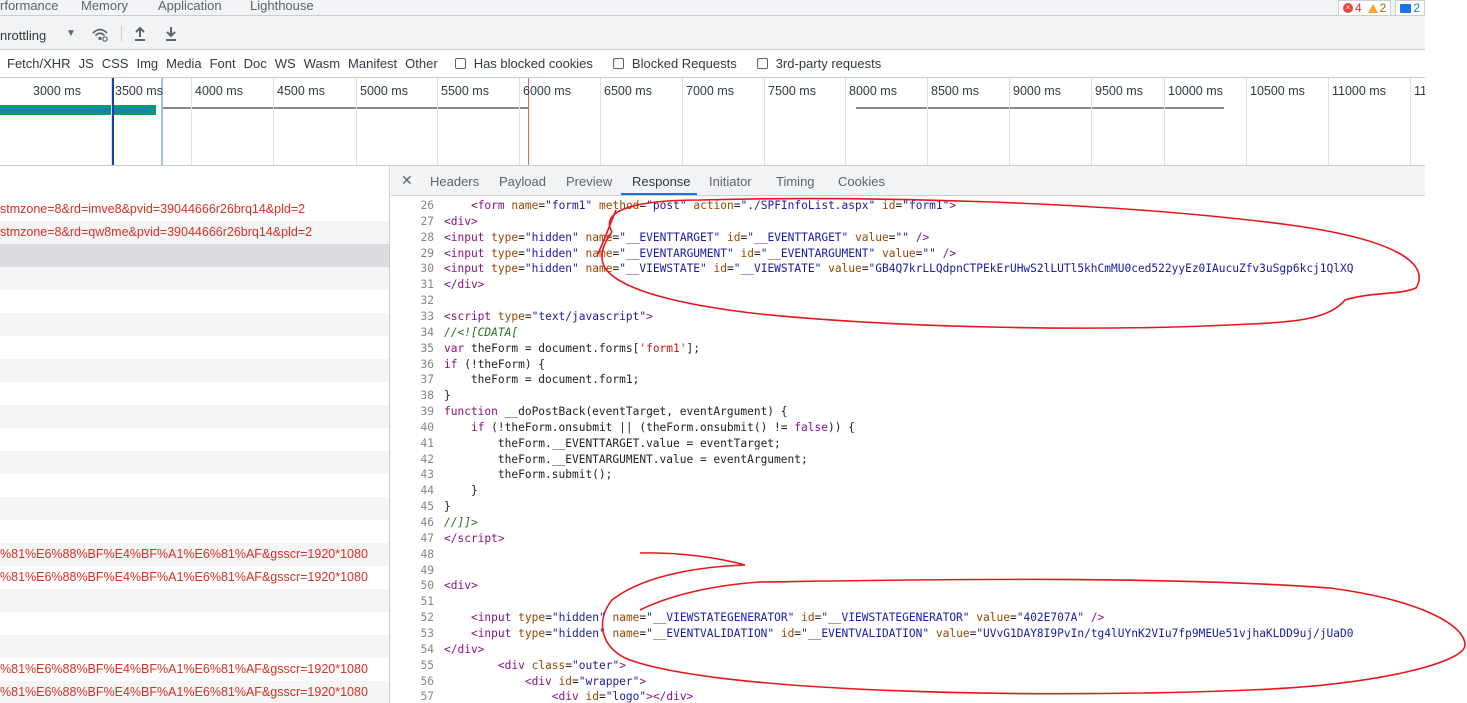  What do you see at coordinates (407, 180) in the screenshot?
I see `close-icon: ✕` at bounding box center [407, 180].